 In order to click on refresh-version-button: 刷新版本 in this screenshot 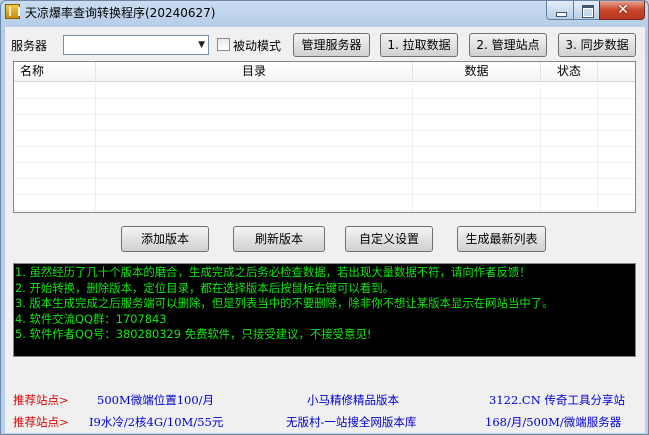, I will do `click(279, 239)`.